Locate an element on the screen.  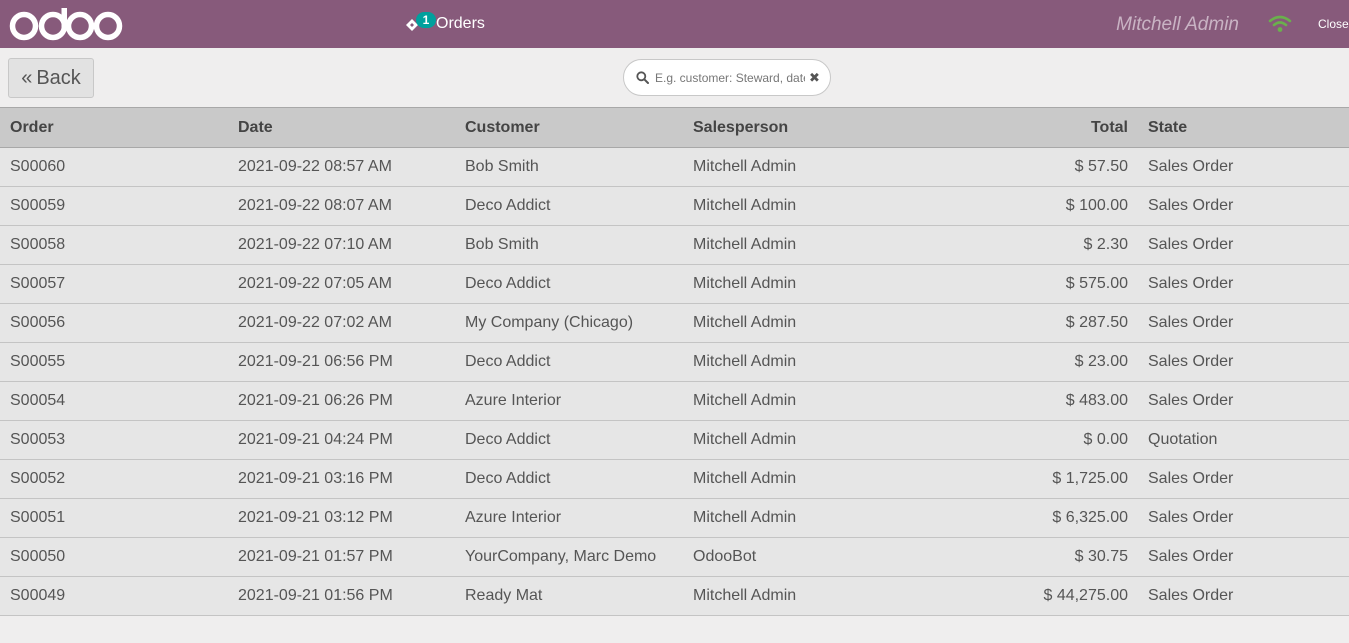
orders-tab: 1 Orders is located at coordinates (444, 24).